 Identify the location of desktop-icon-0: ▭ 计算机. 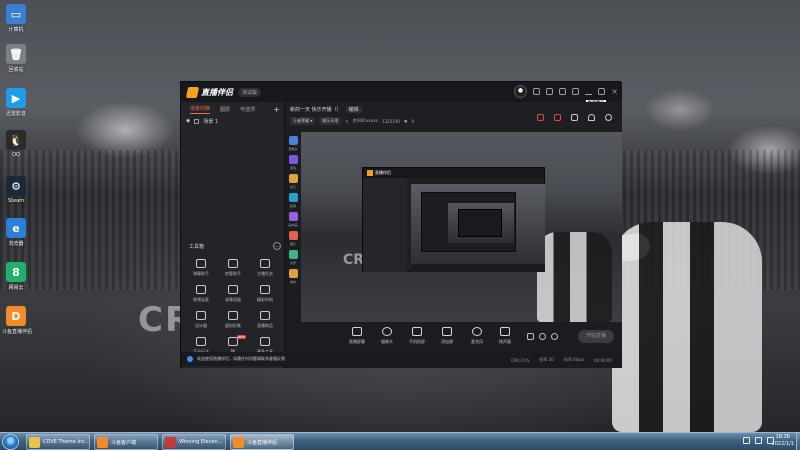
(16, 18).